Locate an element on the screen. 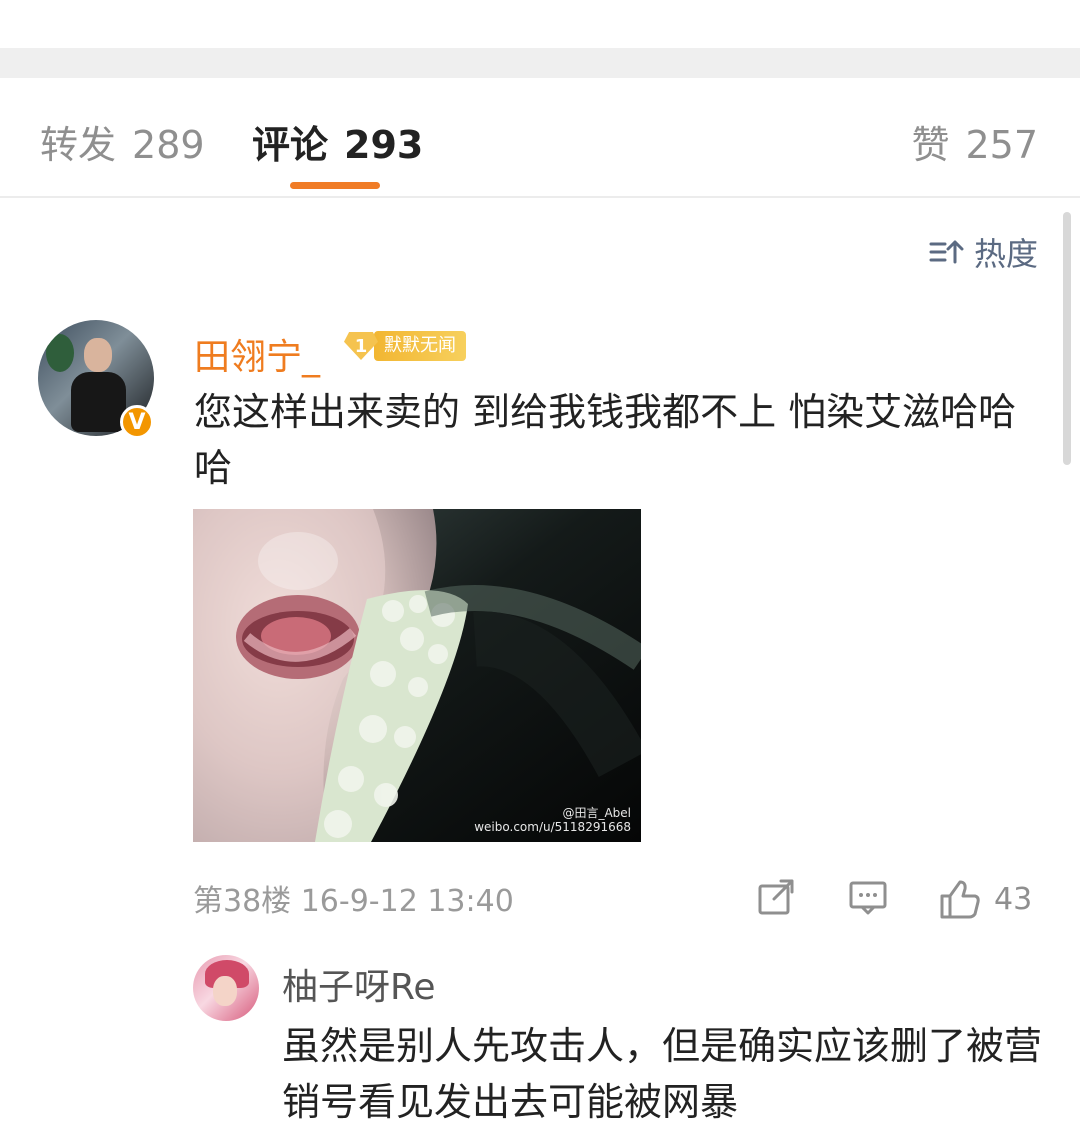 The height and width of the screenshot is (1130, 1080). reply-avatar is located at coordinates (226, 988).